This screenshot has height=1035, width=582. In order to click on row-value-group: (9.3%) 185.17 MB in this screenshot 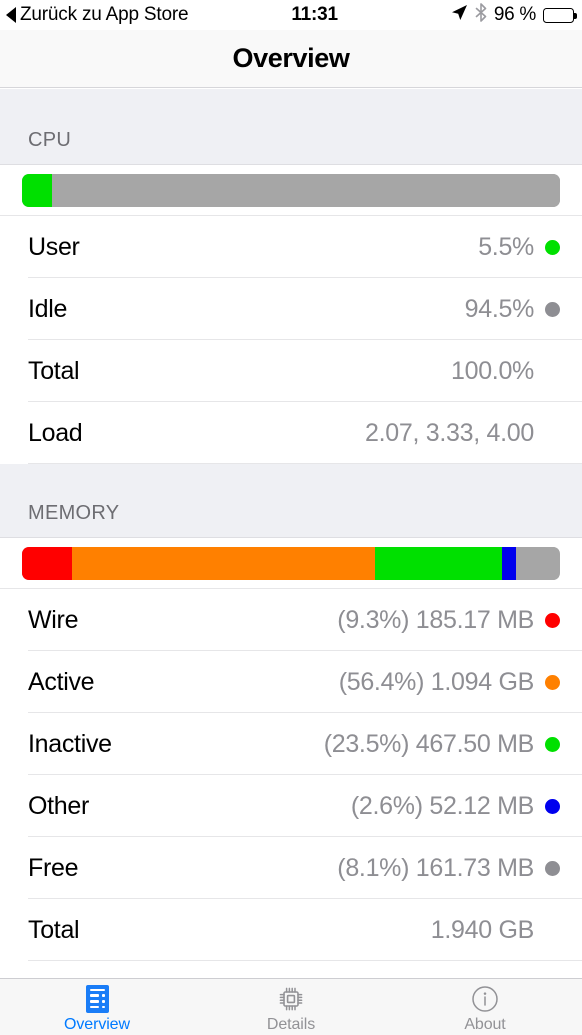, I will do `click(448, 620)`.